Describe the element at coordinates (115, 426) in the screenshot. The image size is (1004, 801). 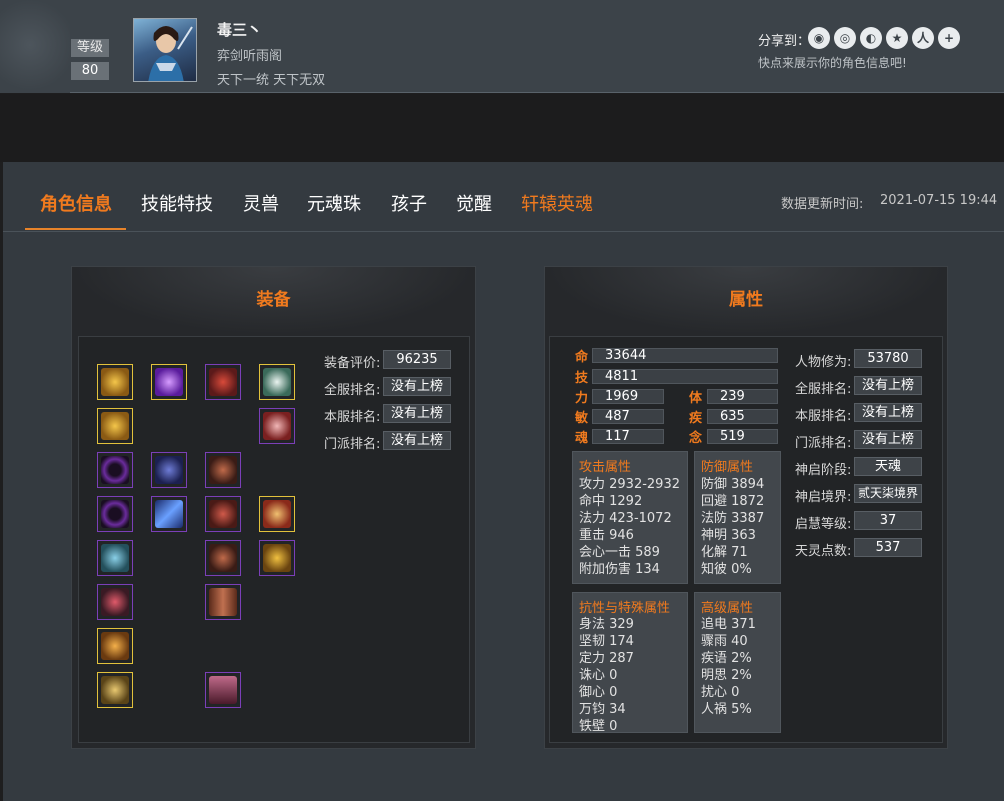
I see `equip-slot-ring-top` at that location.